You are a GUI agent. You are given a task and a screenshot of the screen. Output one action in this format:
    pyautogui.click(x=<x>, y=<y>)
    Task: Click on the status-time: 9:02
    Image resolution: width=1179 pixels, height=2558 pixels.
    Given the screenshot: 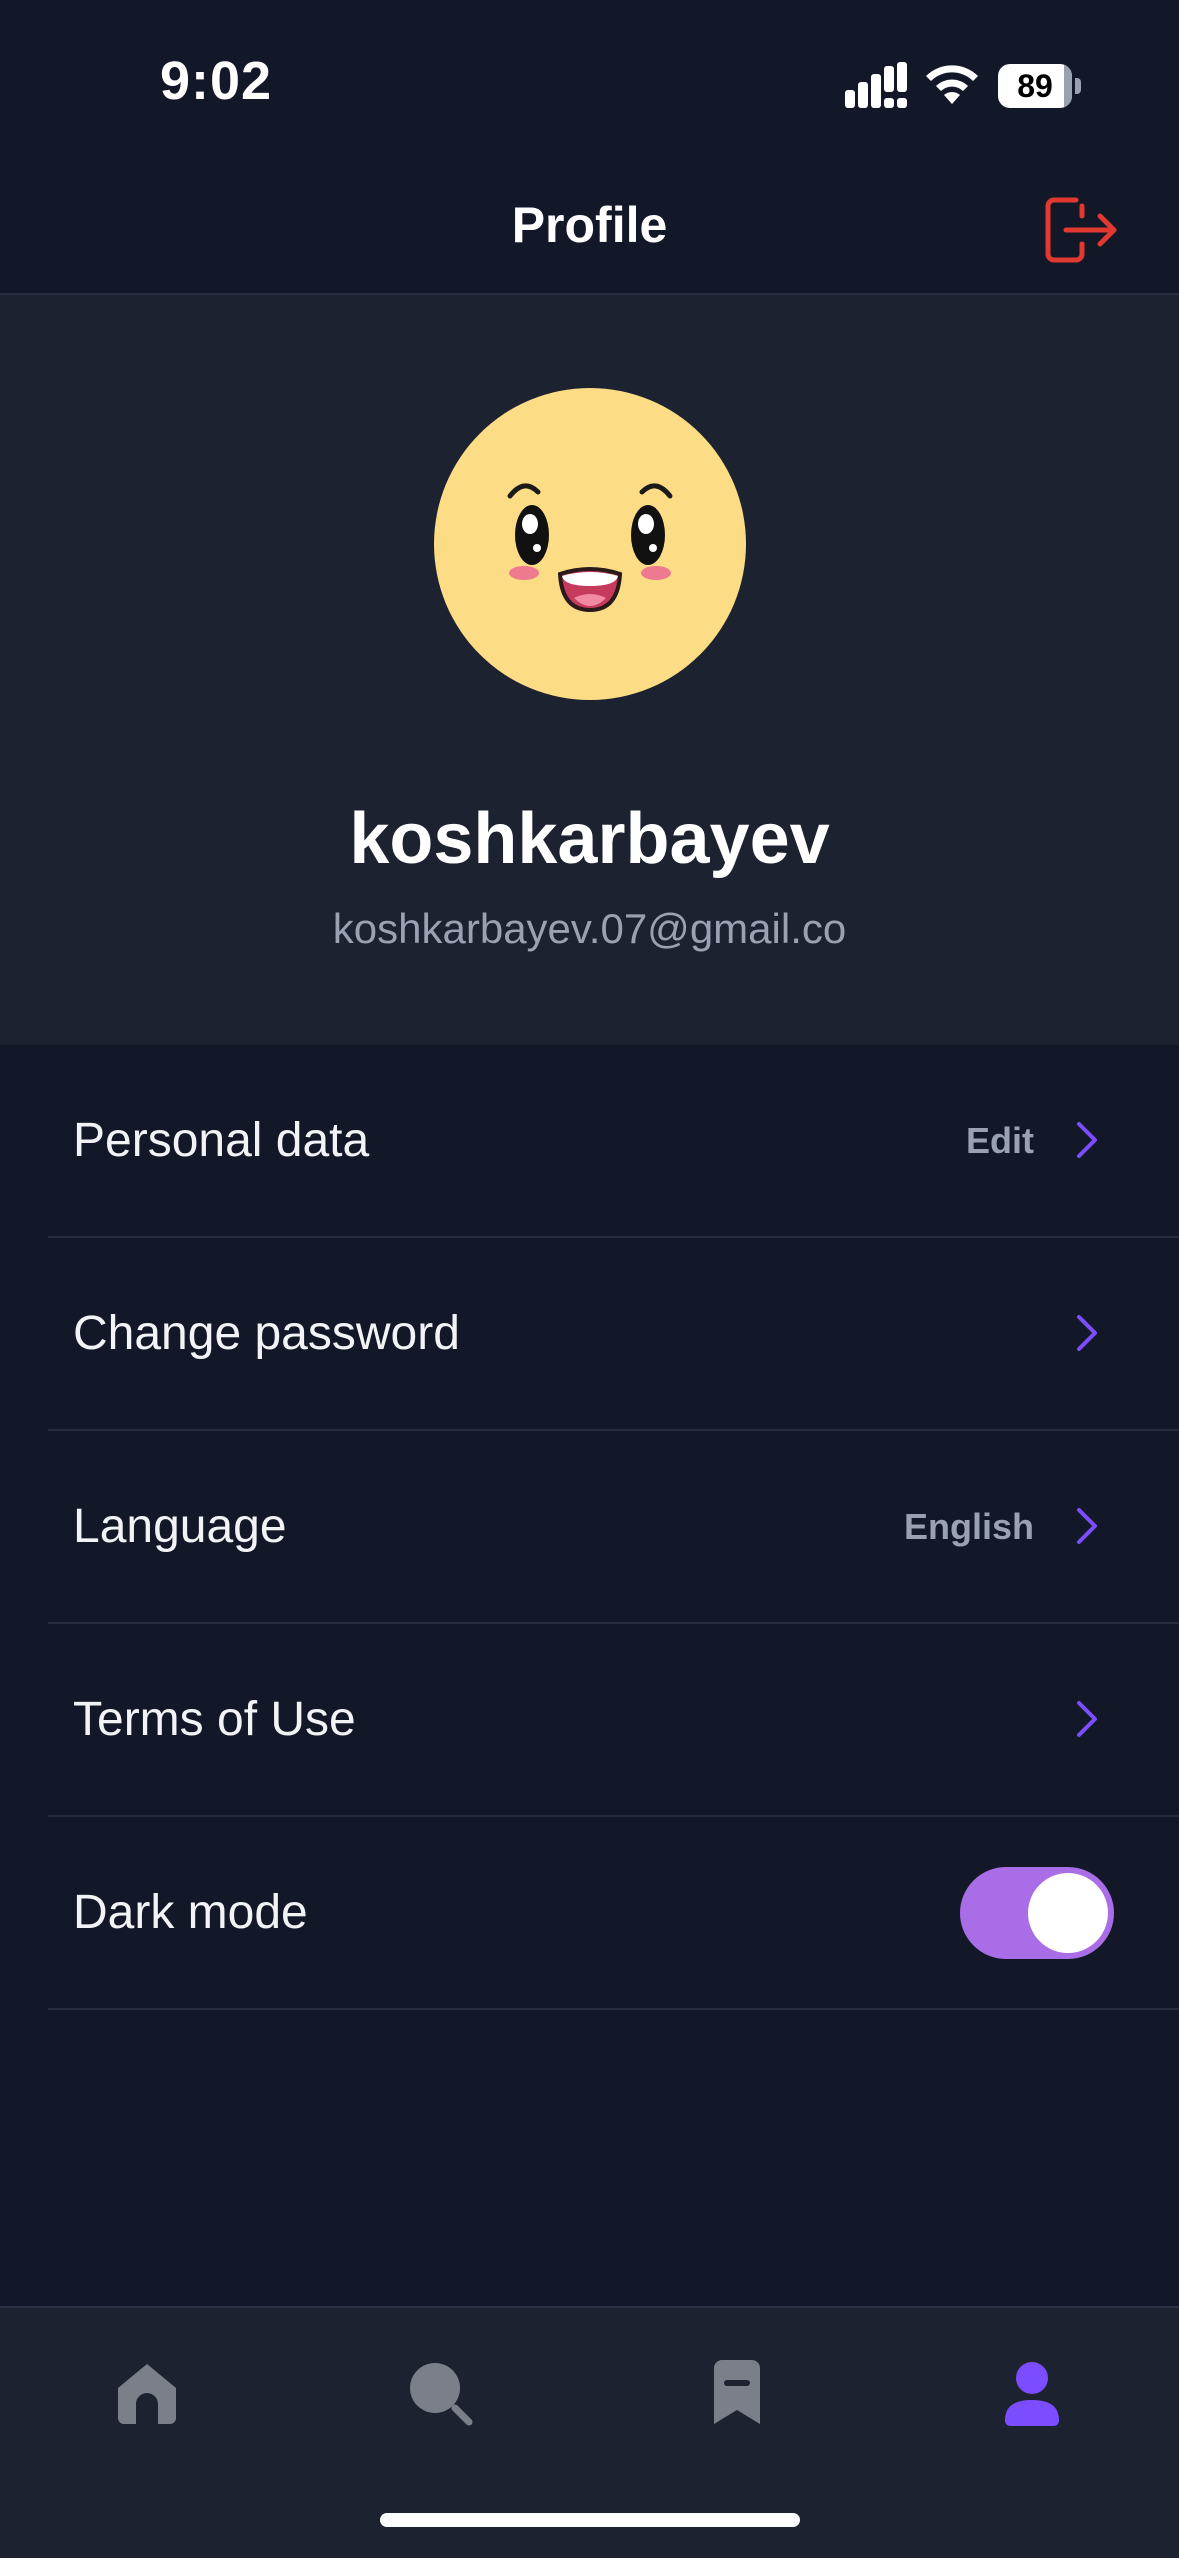 What is the action you would take?
    pyautogui.click(x=216, y=81)
    